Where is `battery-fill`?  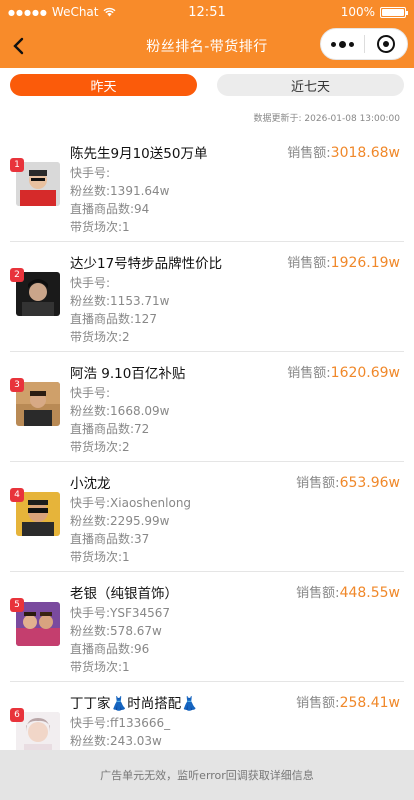 battery-fill is located at coordinates (393, 12).